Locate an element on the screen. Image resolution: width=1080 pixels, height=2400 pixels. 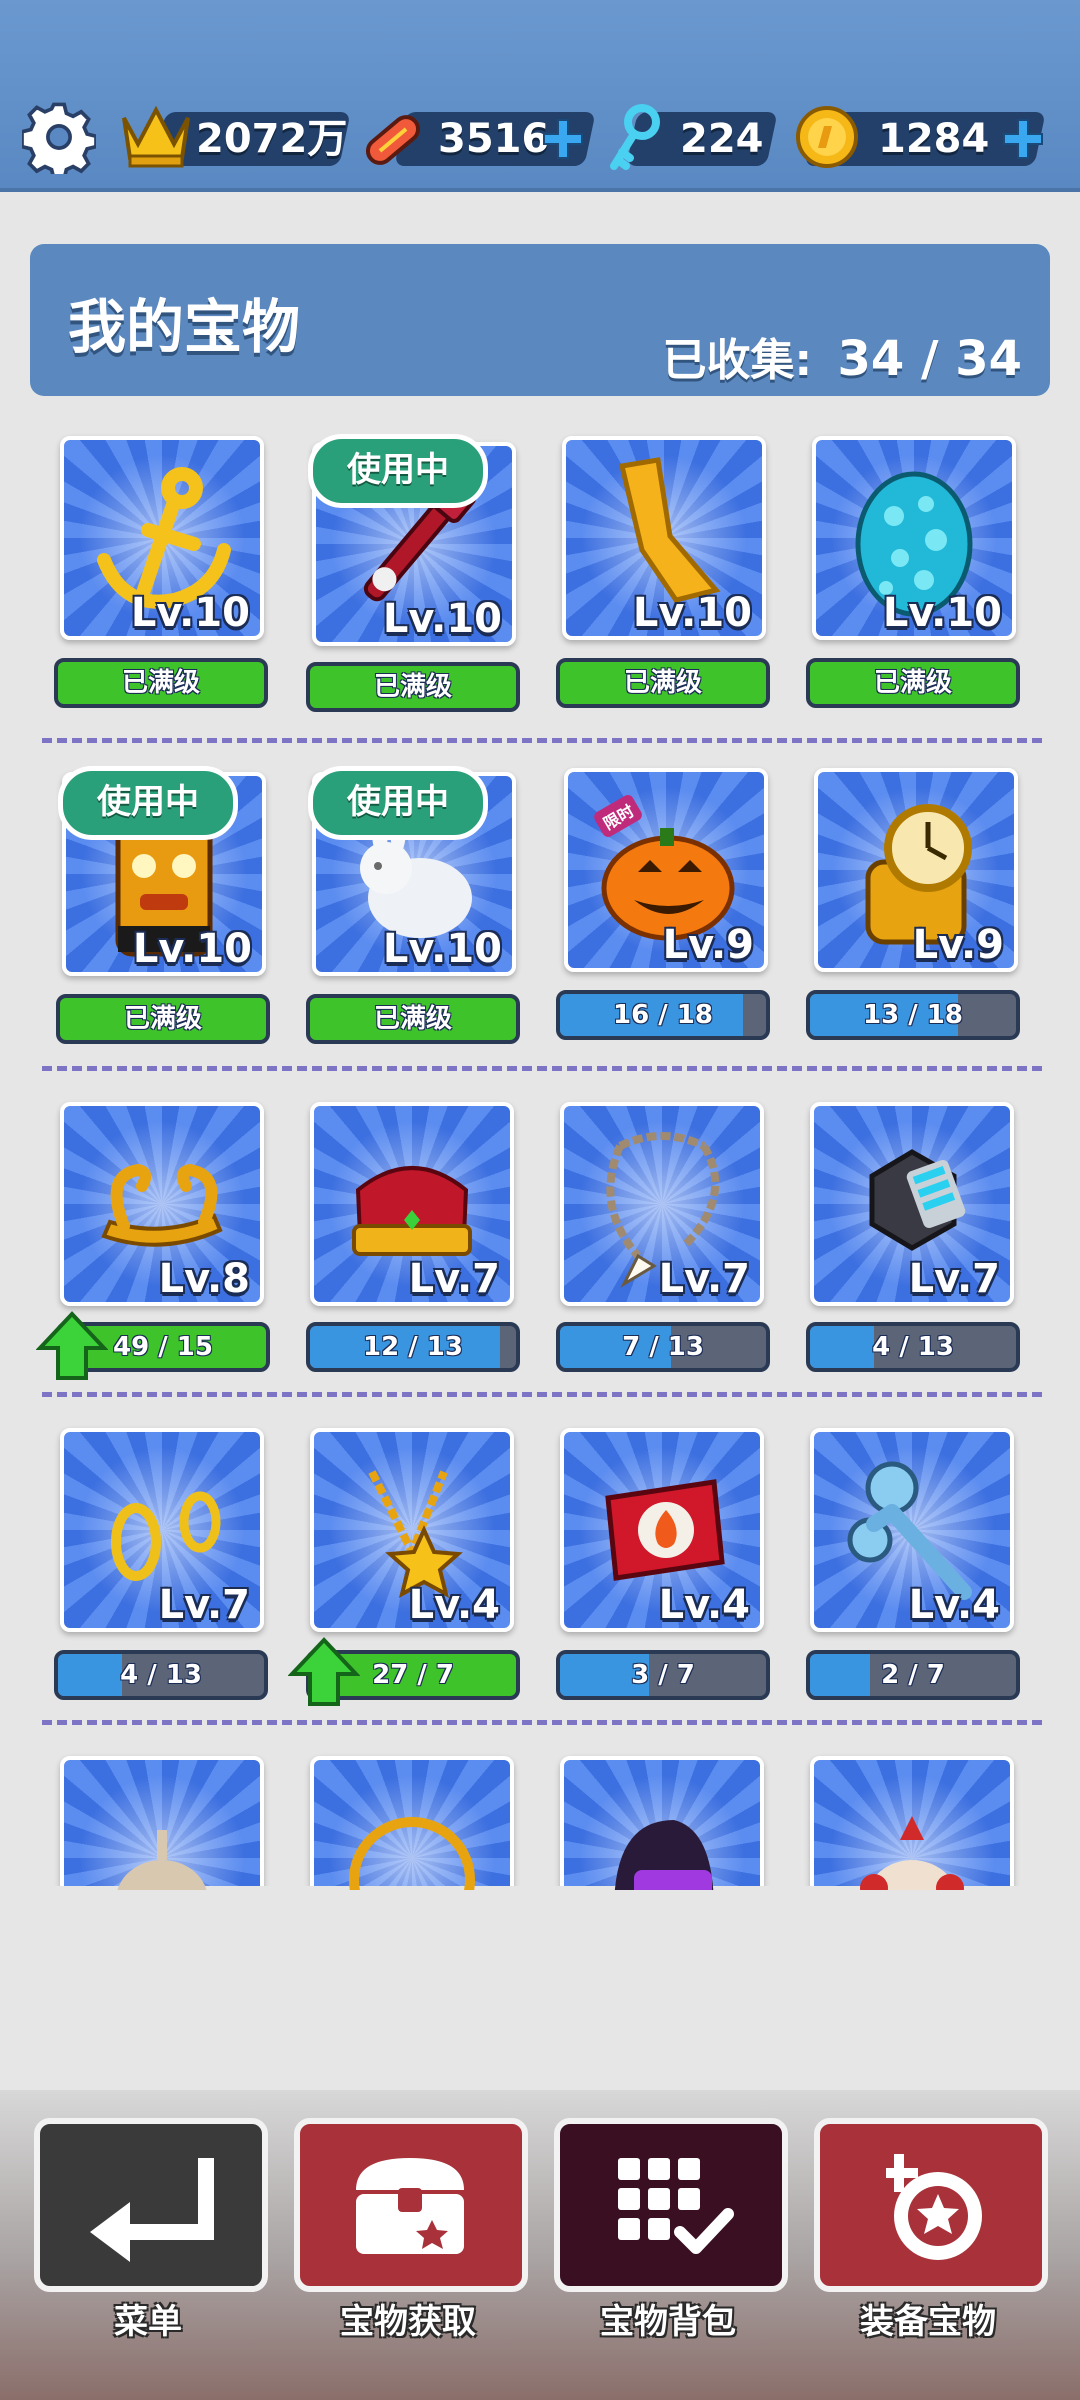
treasure-card: 限时 Lv.9 is located at coordinates (666, 870).